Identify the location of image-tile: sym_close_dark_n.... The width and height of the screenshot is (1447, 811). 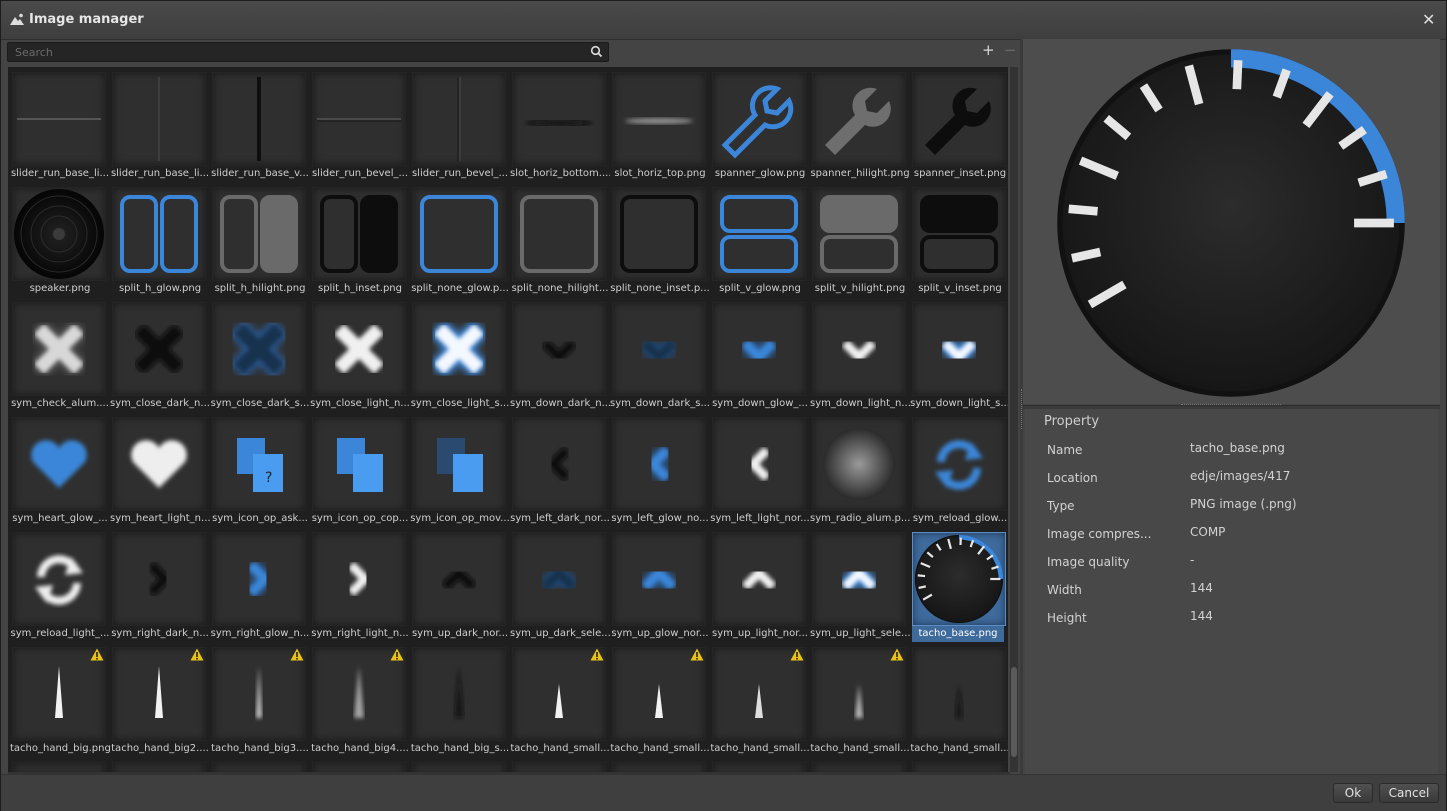
(160, 357).